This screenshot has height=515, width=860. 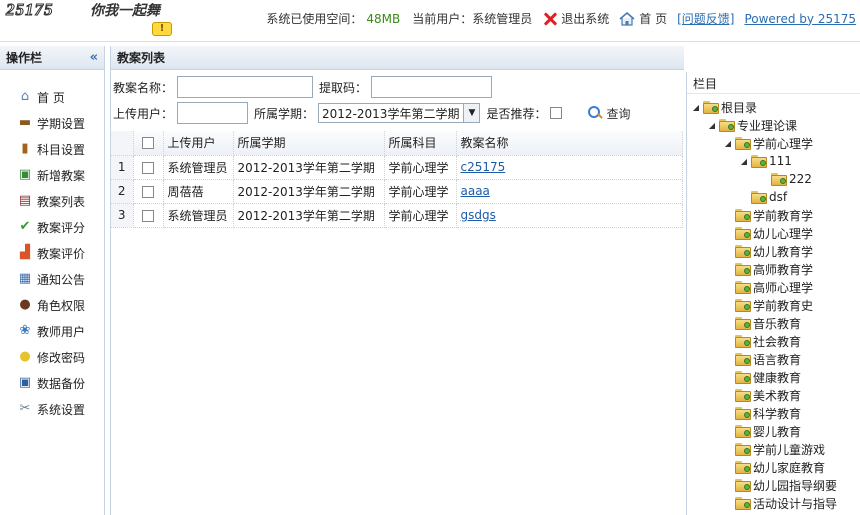 I want to click on tree-node: 学前儿童游戏, so click(x=773, y=449).